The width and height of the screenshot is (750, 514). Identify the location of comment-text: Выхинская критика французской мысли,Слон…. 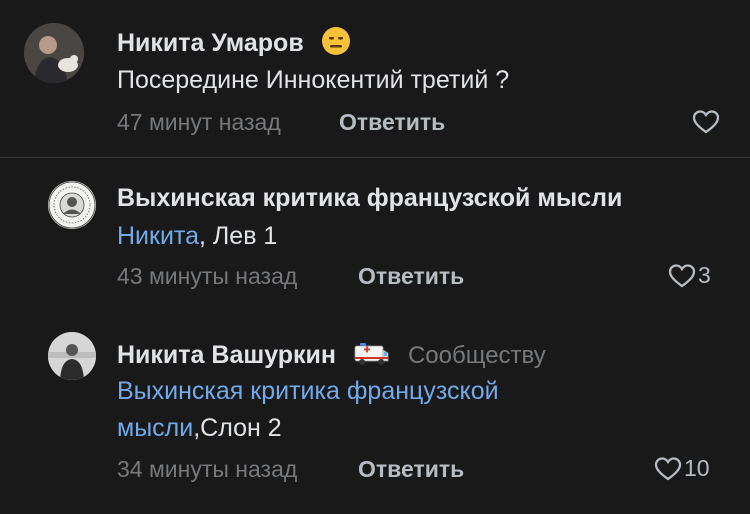
(308, 409).